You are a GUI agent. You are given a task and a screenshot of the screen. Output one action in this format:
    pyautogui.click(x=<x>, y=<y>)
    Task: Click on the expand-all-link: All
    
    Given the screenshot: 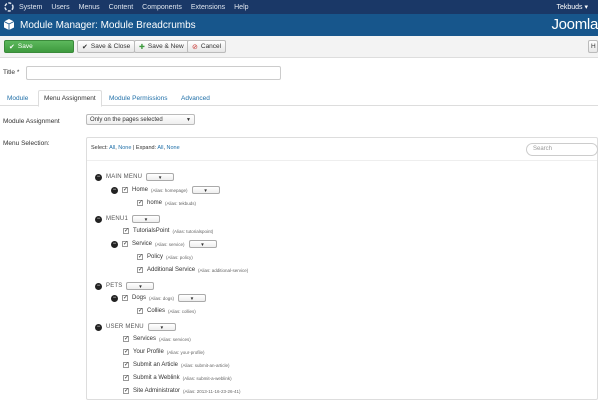 What is the action you would take?
    pyautogui.click(x=160, y=148)
    